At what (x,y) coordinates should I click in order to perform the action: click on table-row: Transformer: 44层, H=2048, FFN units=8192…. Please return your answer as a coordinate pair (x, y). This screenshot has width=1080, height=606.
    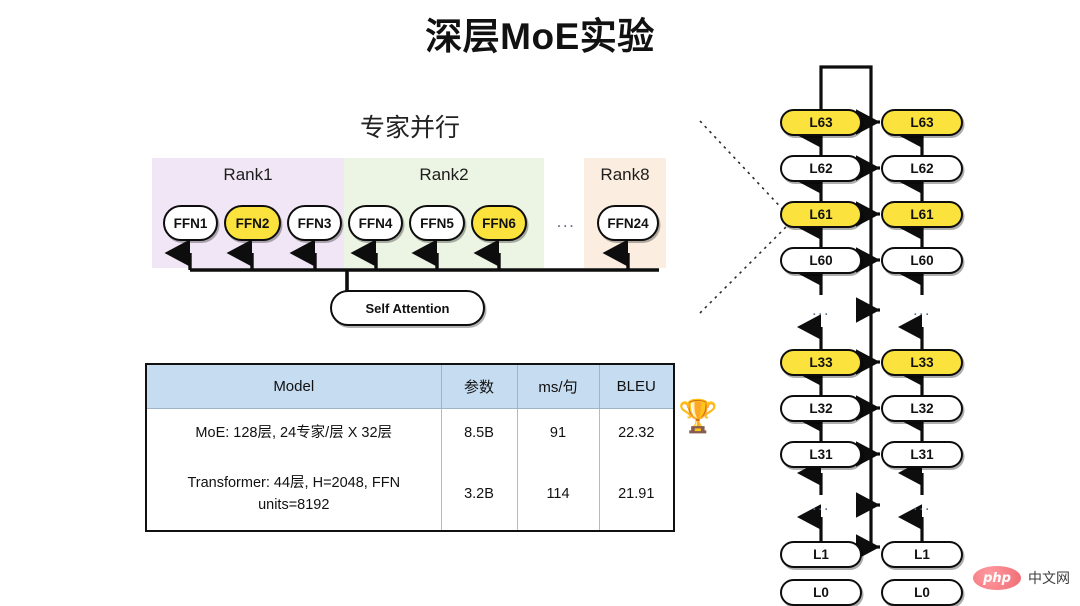
    Looking at the image, I should click on (410, 495).